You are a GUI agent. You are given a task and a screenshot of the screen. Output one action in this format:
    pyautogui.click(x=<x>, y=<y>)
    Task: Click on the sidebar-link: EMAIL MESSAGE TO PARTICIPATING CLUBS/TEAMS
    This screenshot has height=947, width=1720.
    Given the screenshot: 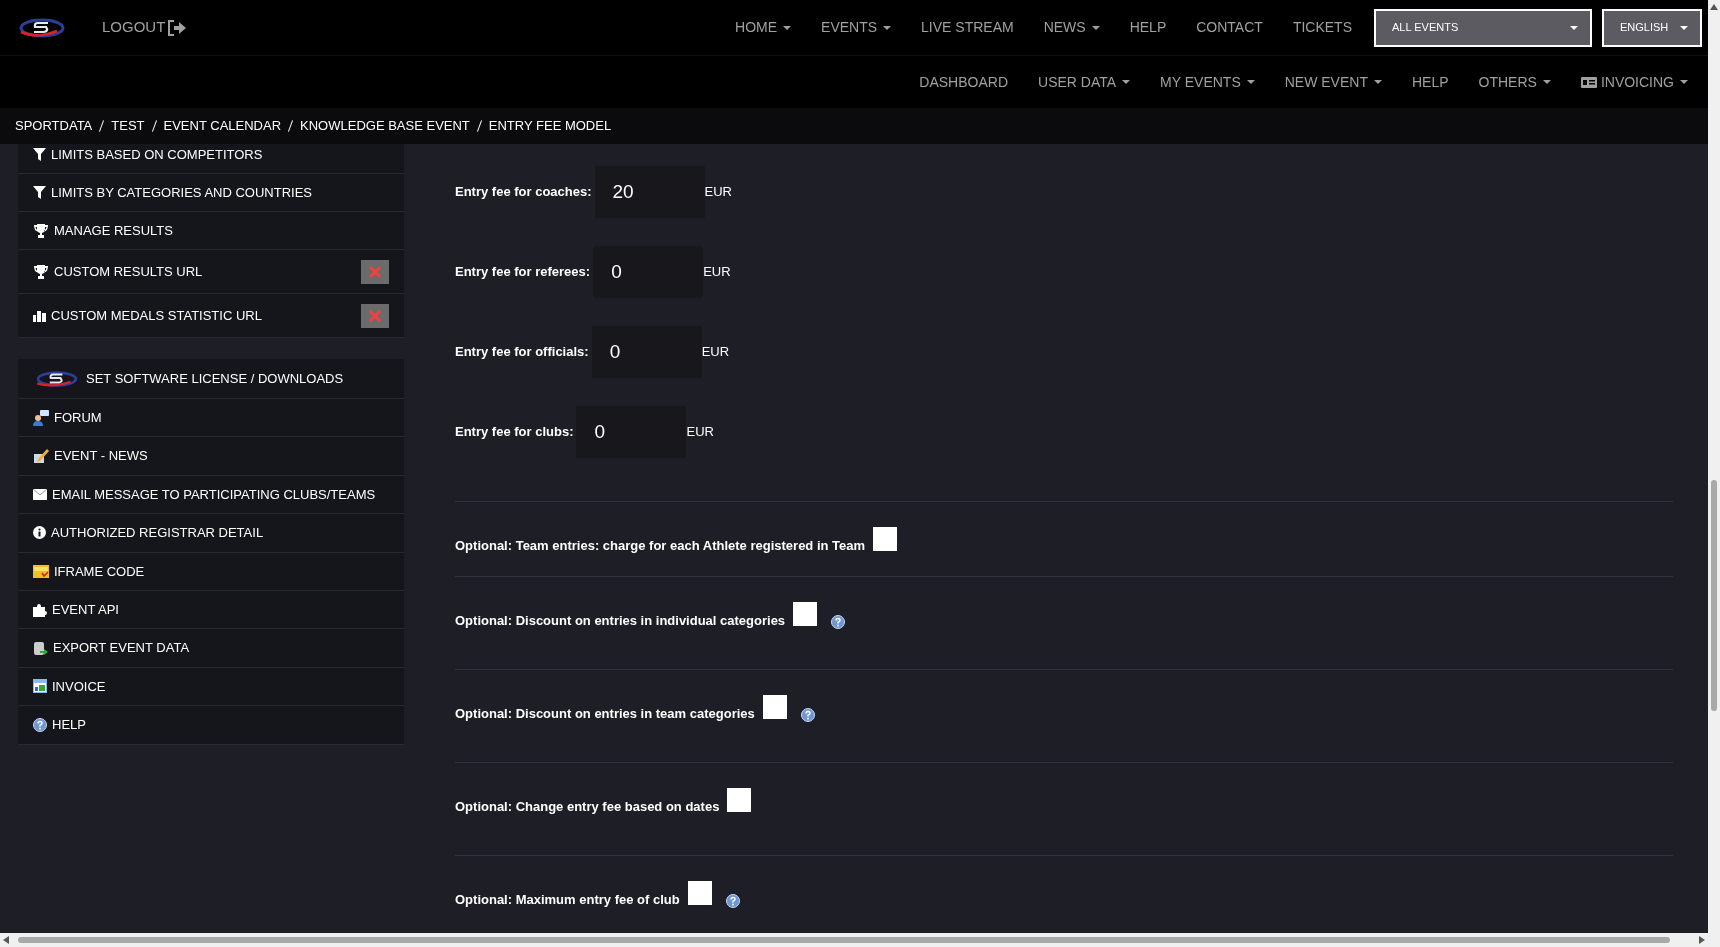 What is the action you would take?
    pyautogui.click(x=214, y=494)
    